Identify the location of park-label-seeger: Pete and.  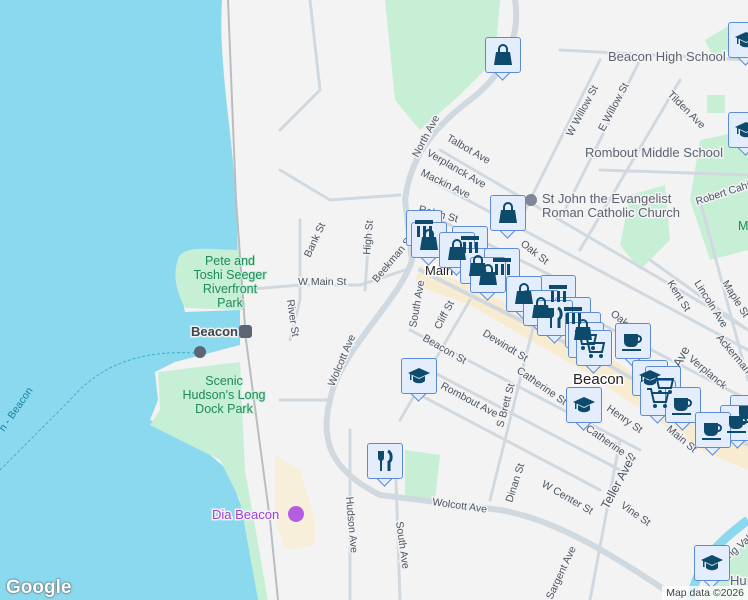
(230, 261).